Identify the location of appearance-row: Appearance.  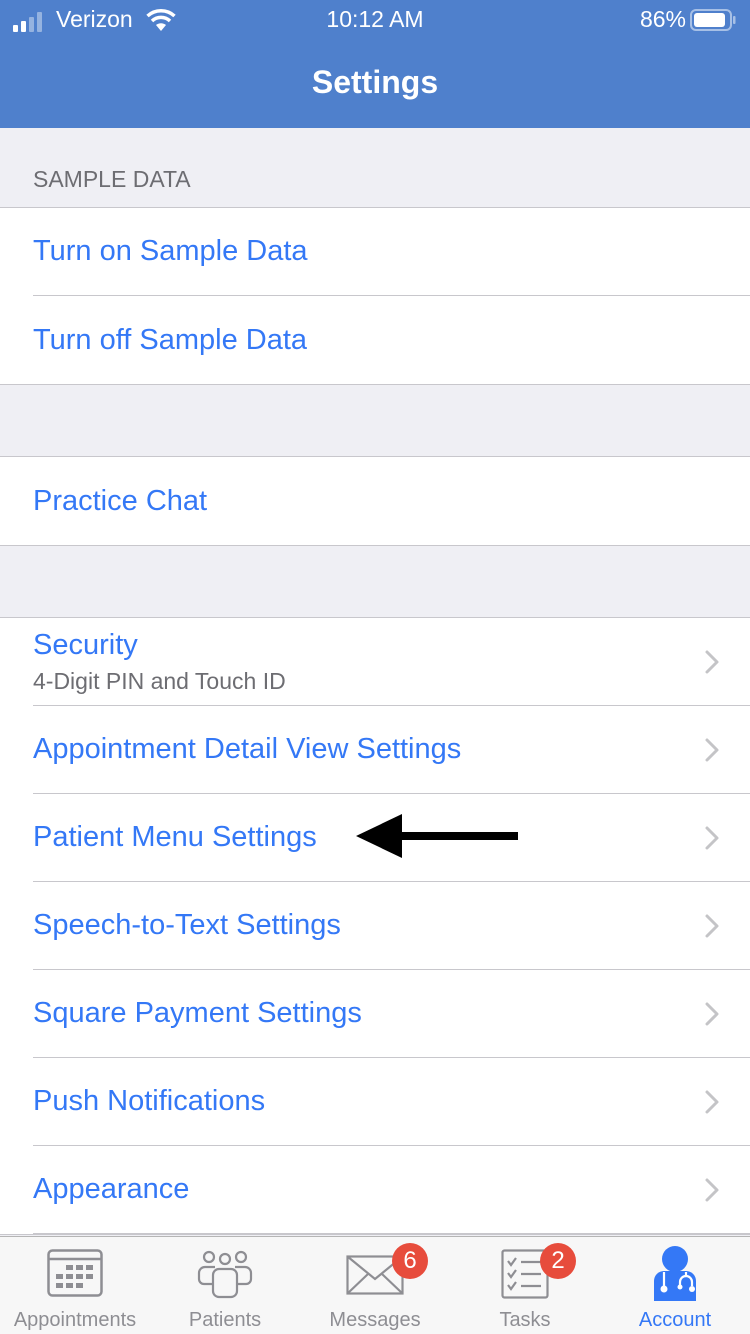
(375, 1190).